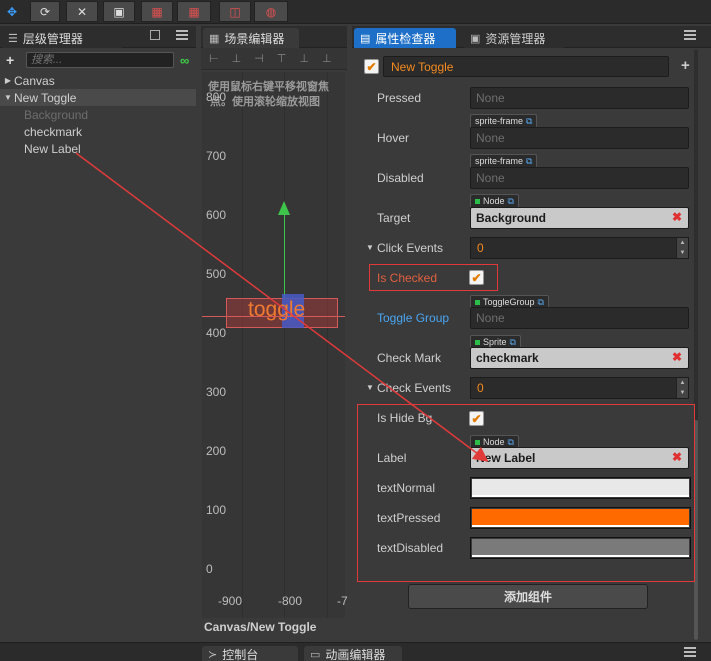 This screenshot has width=711, height=661. What do you see at coordinates (98, 148) in the screenshot?
I see `hierarchy-node: New Label` at bounding box center [98, 148].